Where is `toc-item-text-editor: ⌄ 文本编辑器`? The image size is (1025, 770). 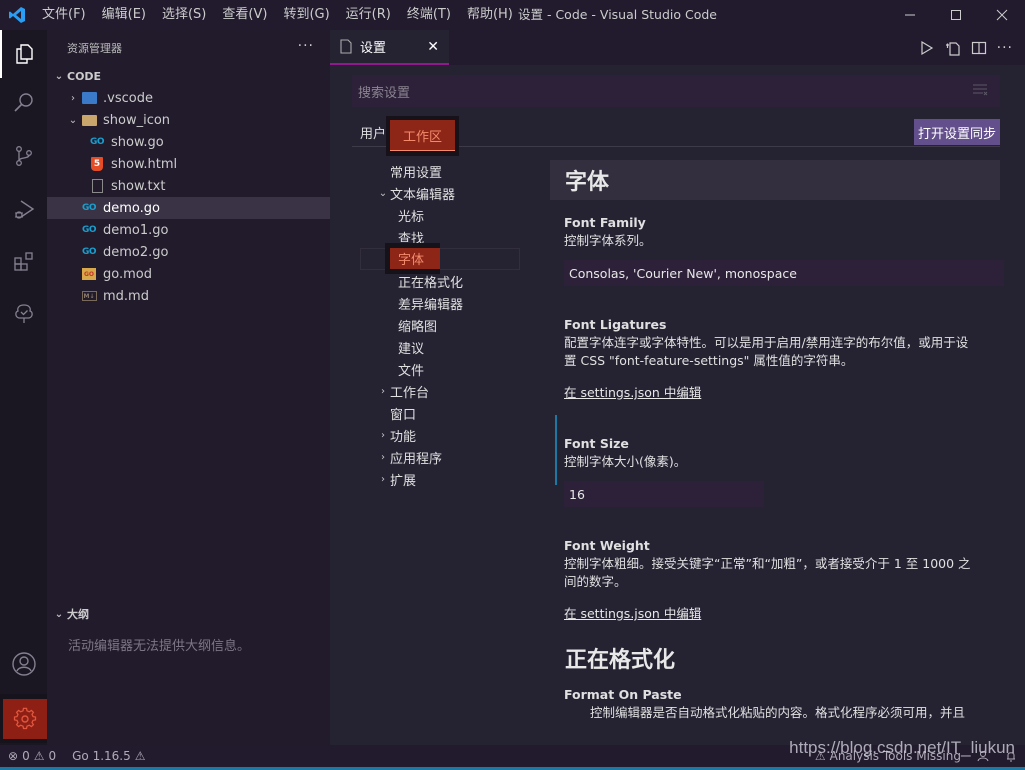 toc-item-text-editor: ⌄ 文本编辑器 is located at coordinates (455, 193).